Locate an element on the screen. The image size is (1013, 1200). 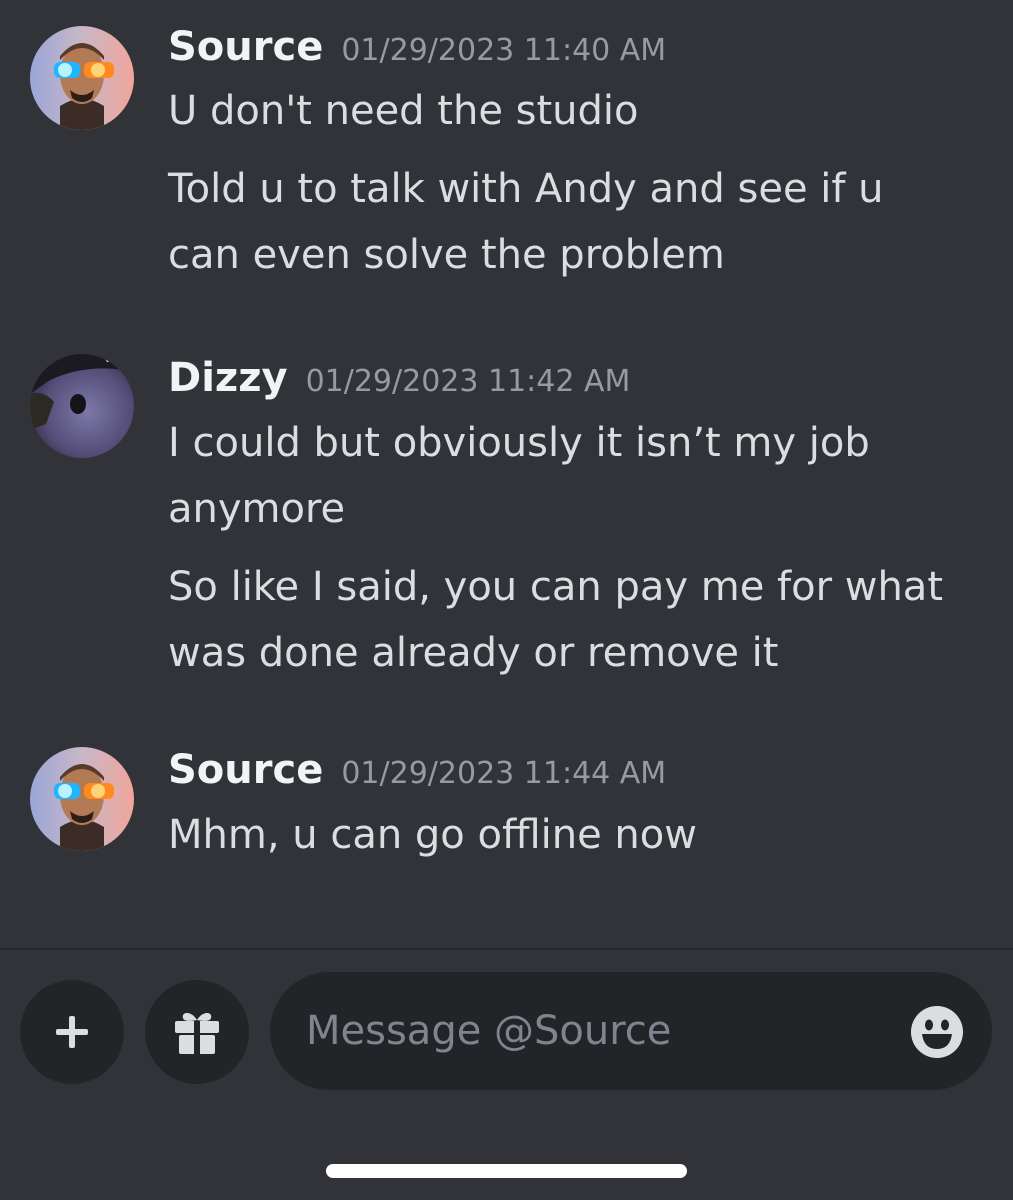
plus-icon is located at coordinates (72, 1032).